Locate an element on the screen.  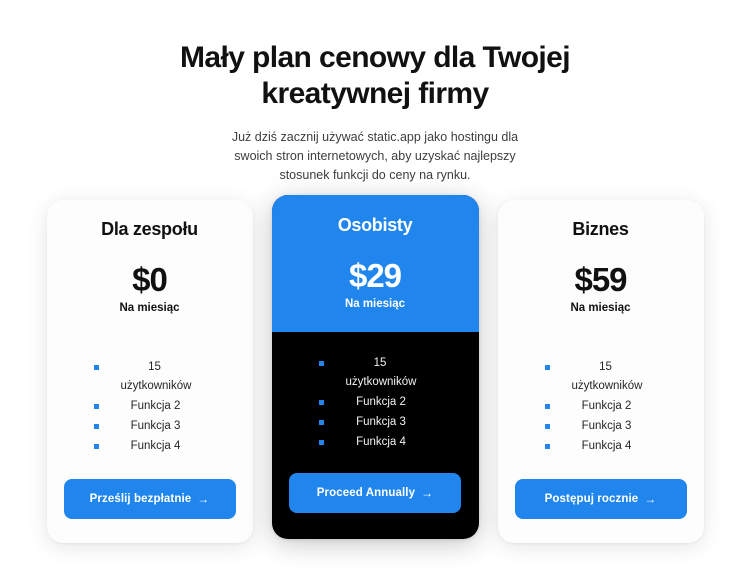
plan-price: $29 is located at coordinates (375, 275).